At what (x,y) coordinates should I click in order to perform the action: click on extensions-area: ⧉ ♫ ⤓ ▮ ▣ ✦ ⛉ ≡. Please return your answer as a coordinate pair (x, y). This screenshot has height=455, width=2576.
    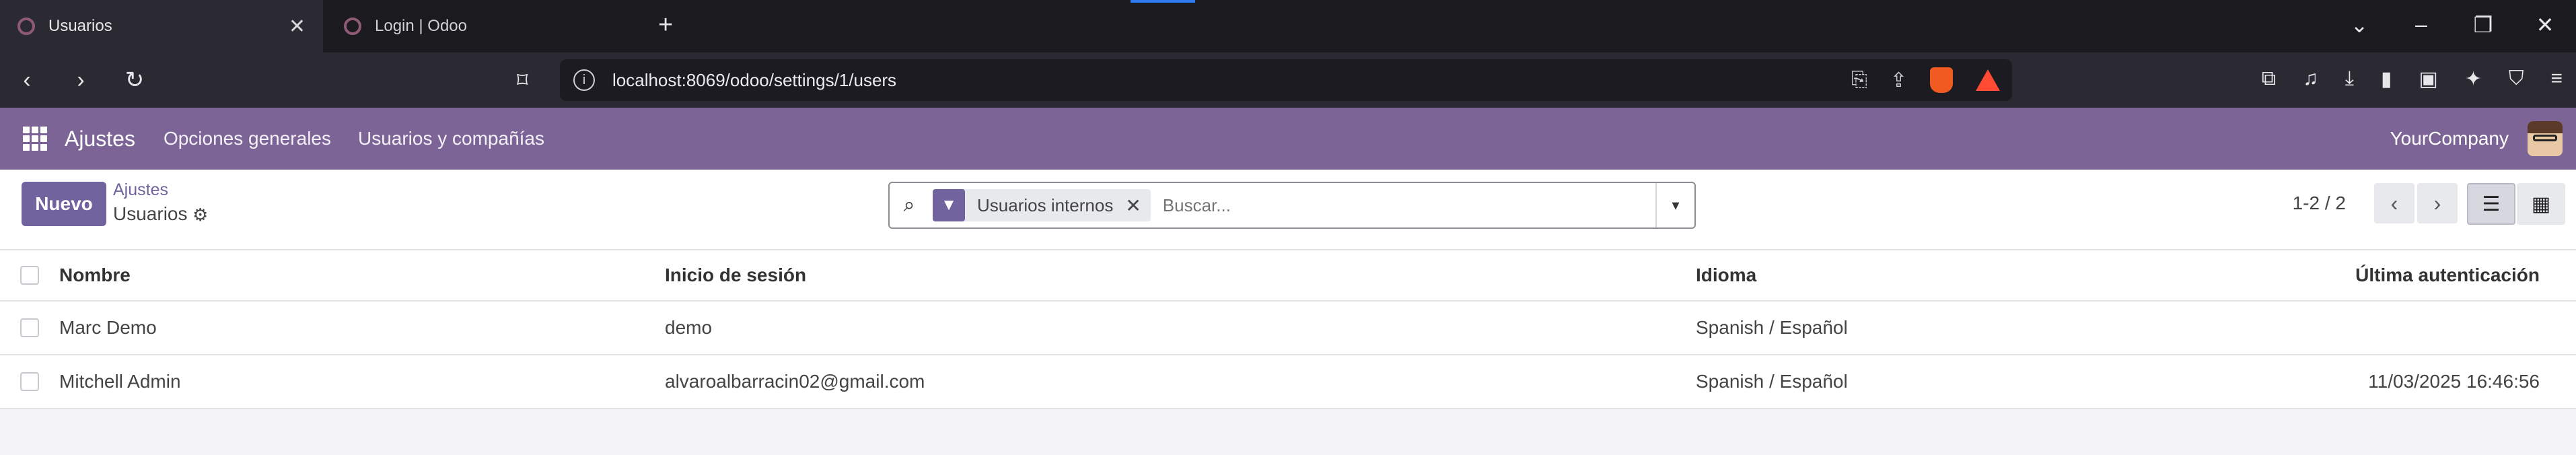
    Looking at the image, I should click on (2412, 79).